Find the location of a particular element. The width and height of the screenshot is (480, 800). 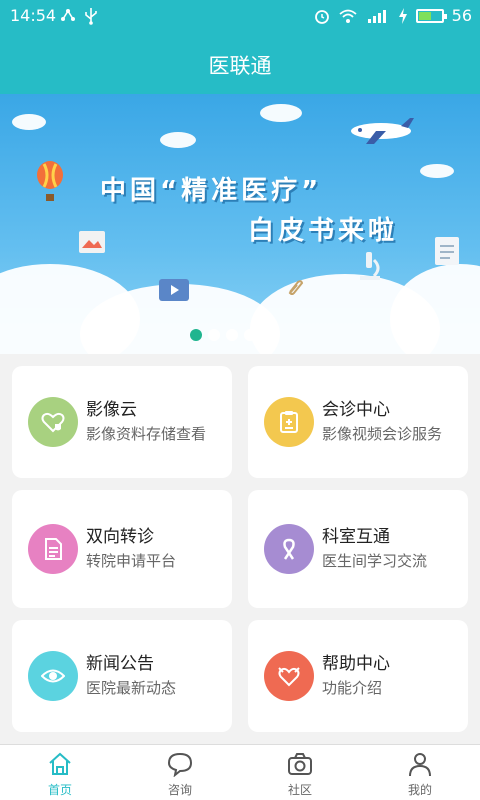

feature-title: 新闻公告 is located at coordinates (120, 664).